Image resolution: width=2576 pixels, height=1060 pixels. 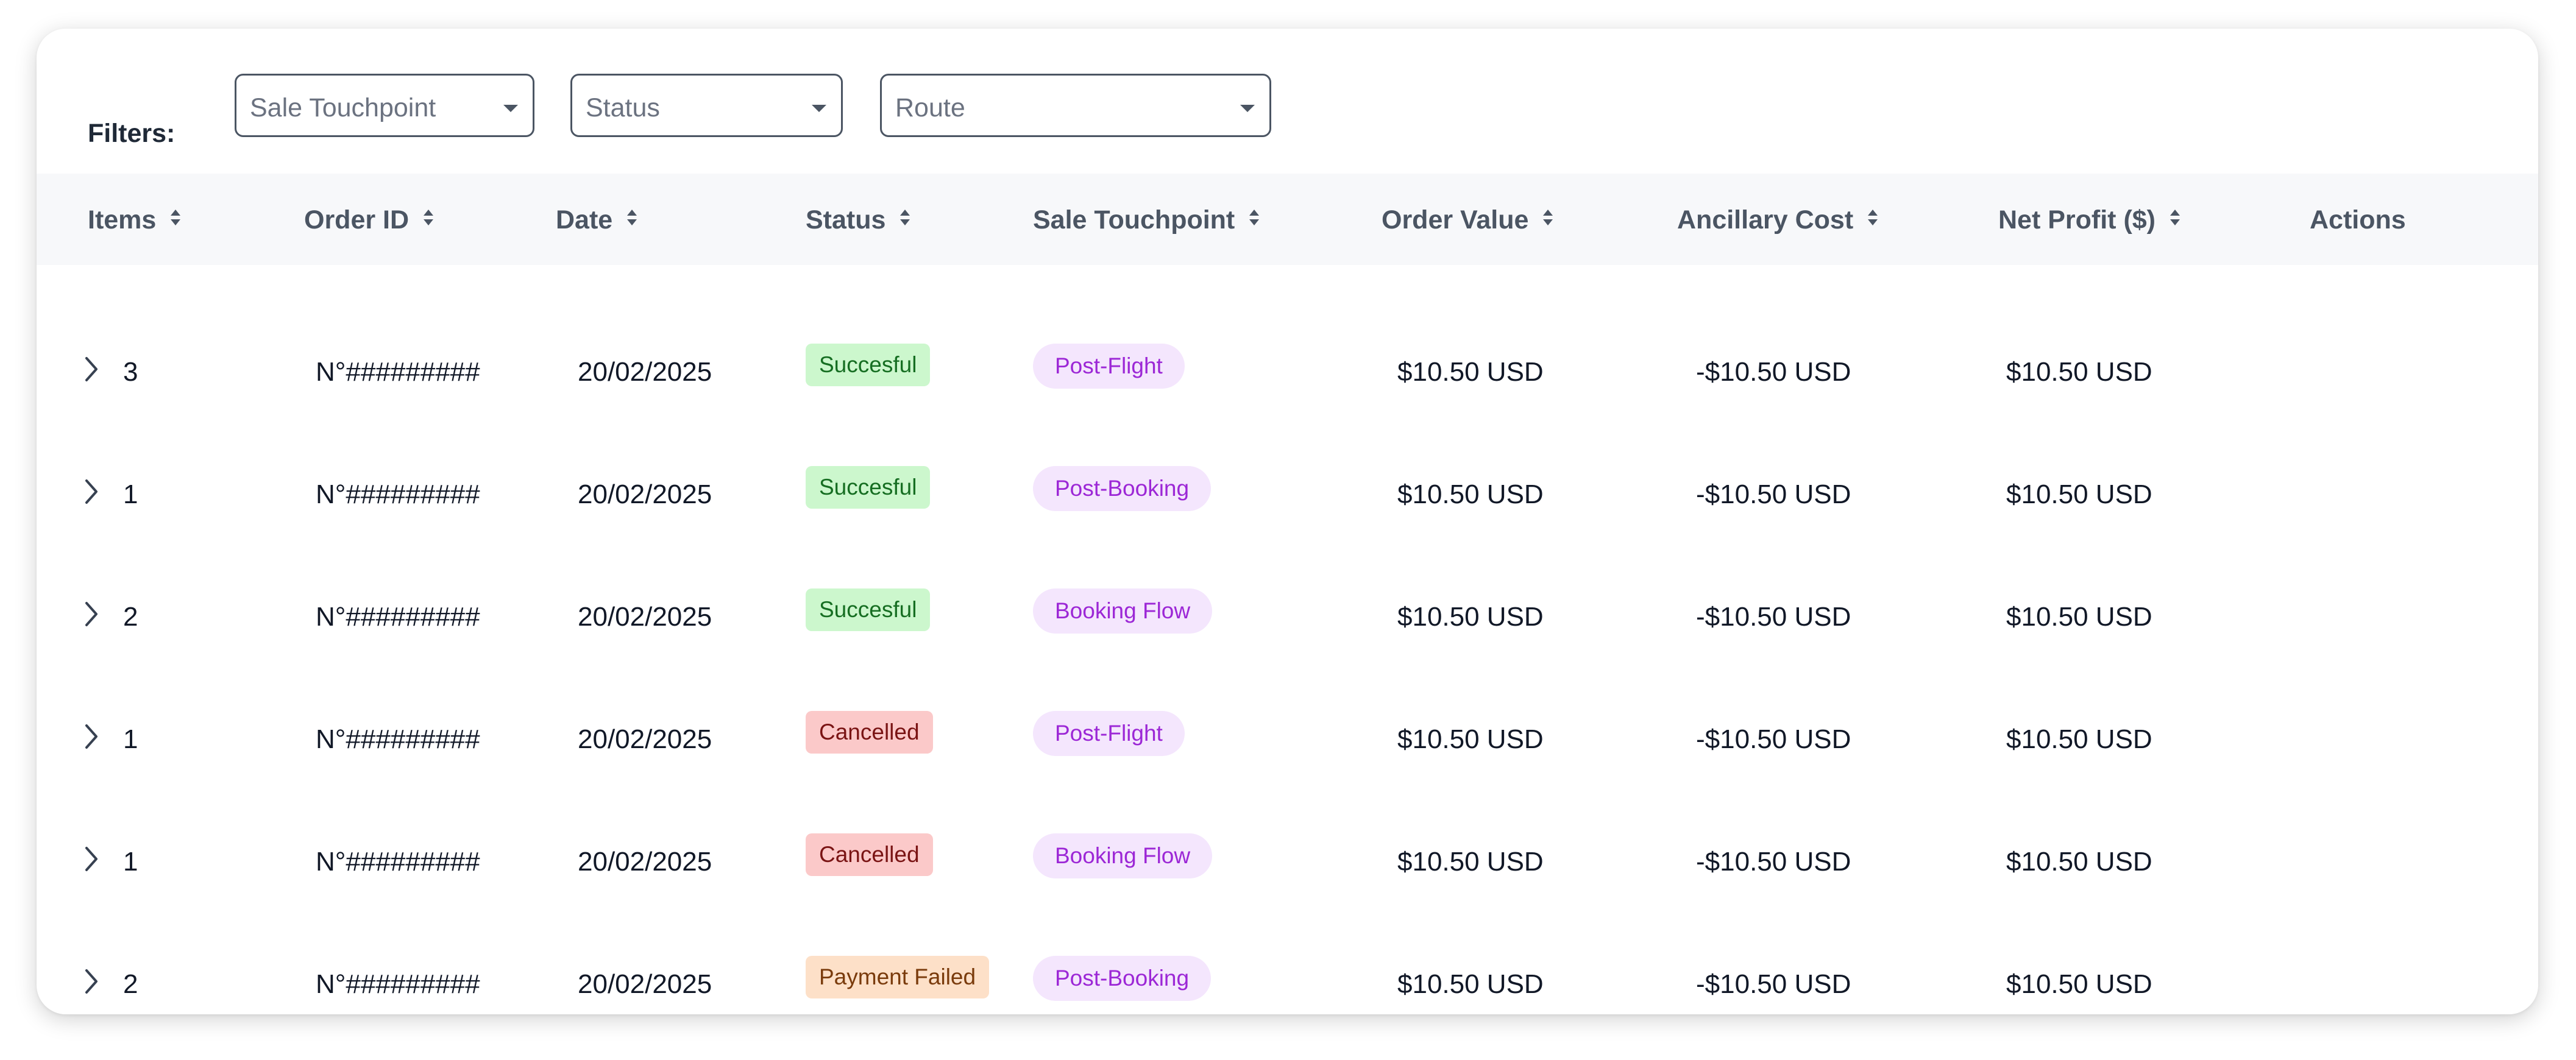 What do you see at coordinates (930, 108) in the screenshot?
I see `route-filter-value: Route` at bounding box center [930, 108].